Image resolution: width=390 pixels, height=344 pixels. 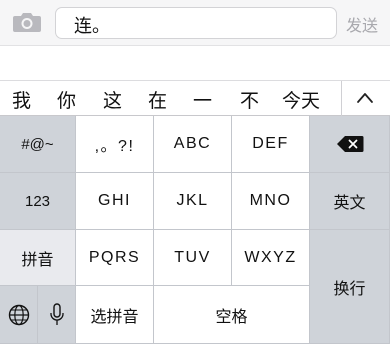 I want to click on message-input: 连。, so click(x=196, y=23).